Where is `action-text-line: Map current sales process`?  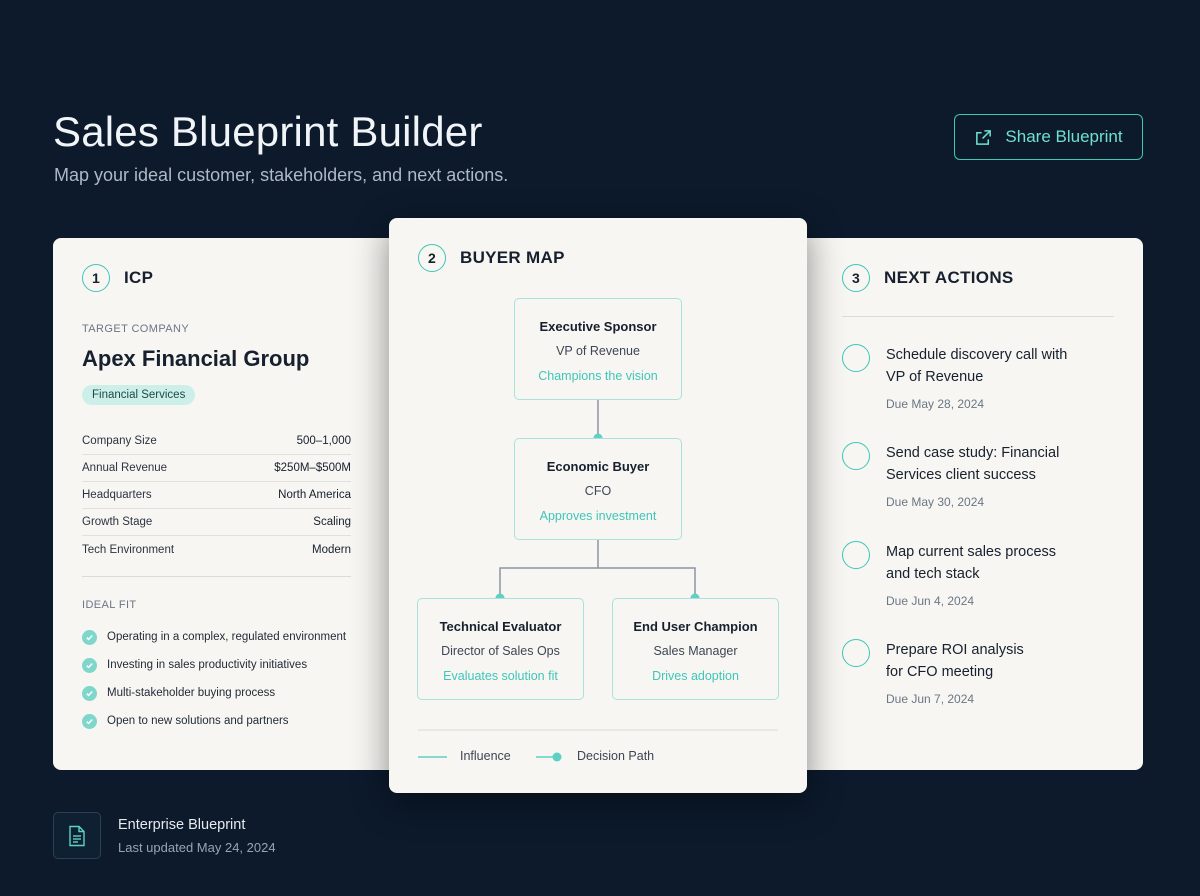
action-text-line: Map current sales process is located at coordinates (971, 552).